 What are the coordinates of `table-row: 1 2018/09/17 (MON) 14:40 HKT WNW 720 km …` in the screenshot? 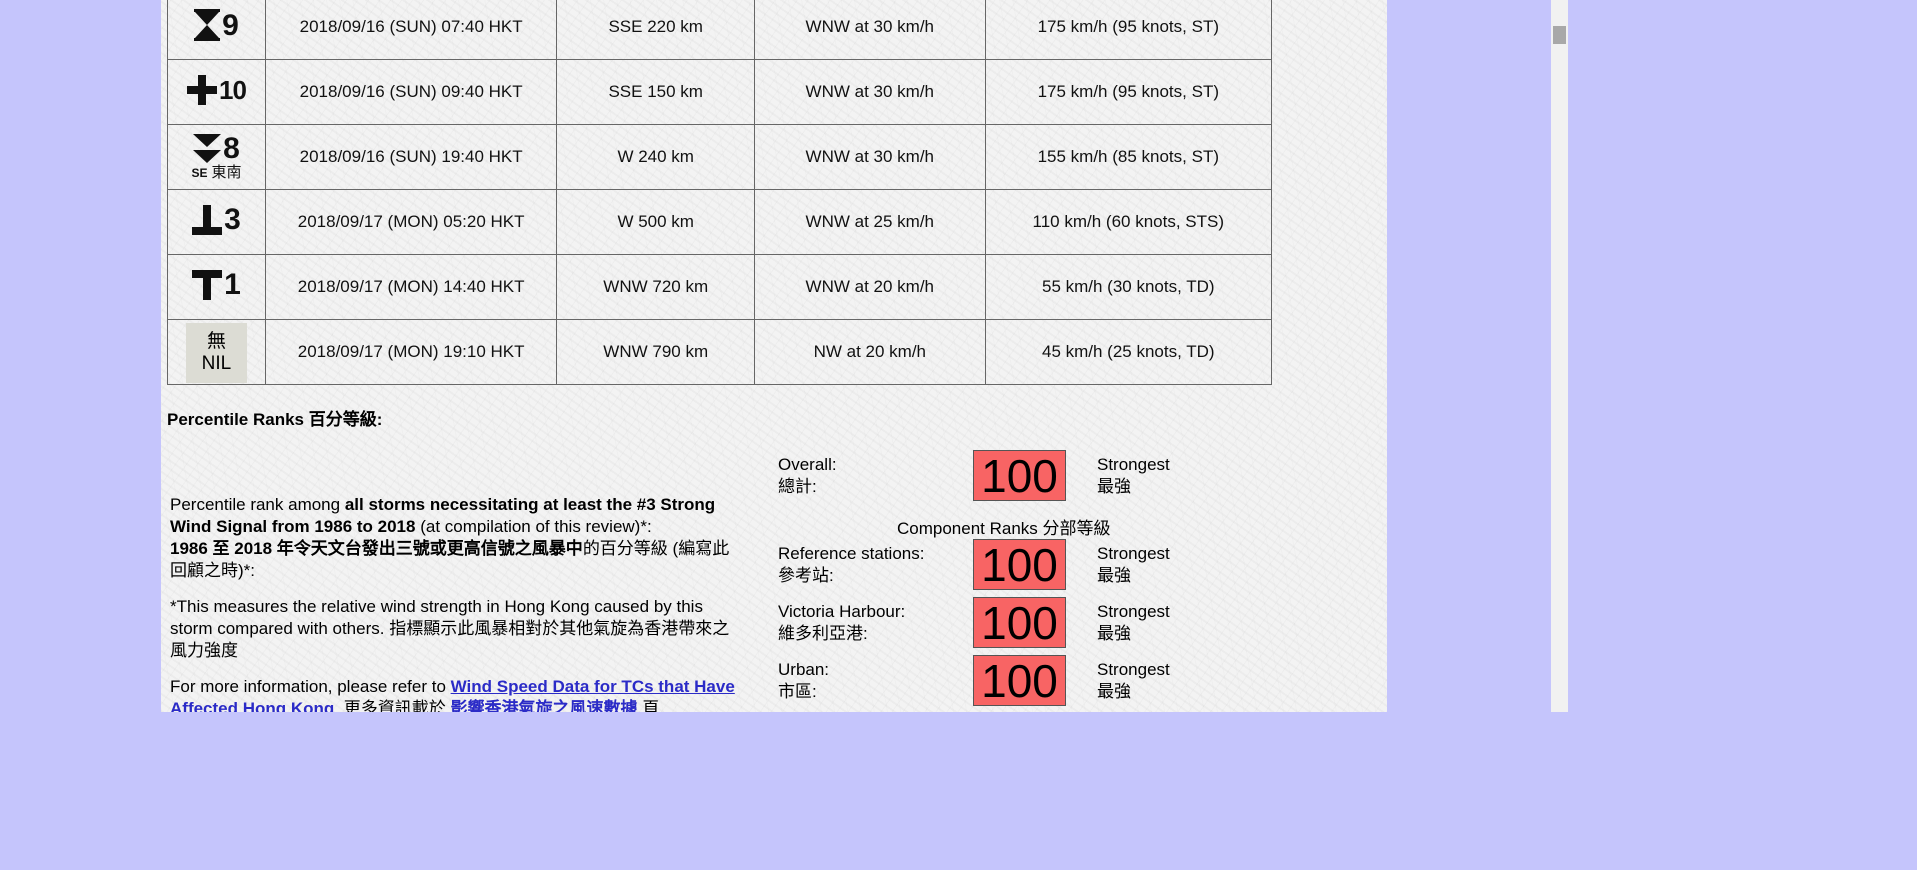 It's located at (720, 287).